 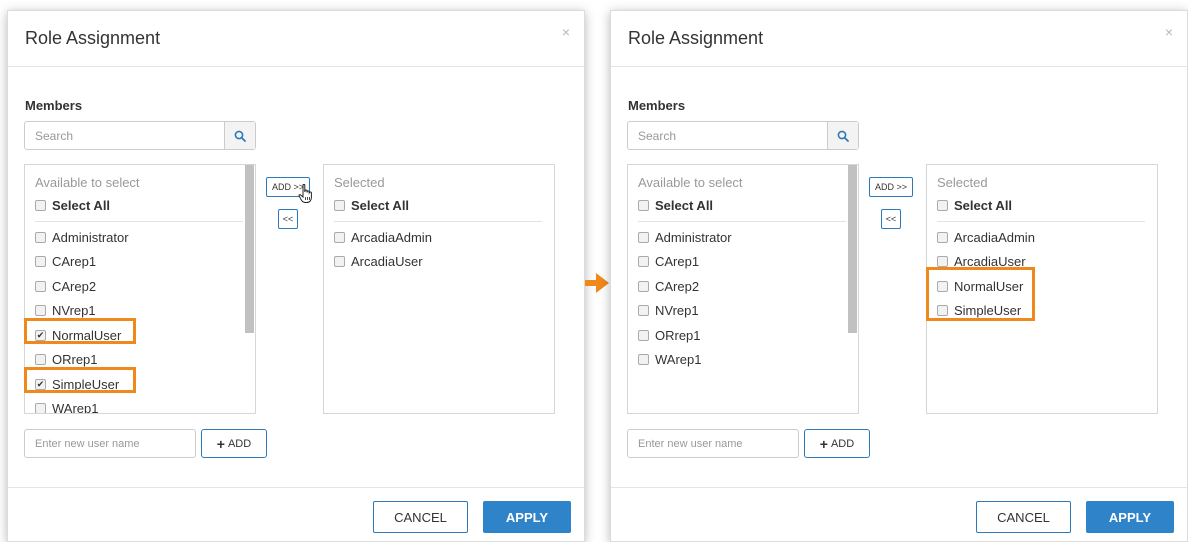 I want to click on list-item: NVrep1, so click(x=743, y=311).